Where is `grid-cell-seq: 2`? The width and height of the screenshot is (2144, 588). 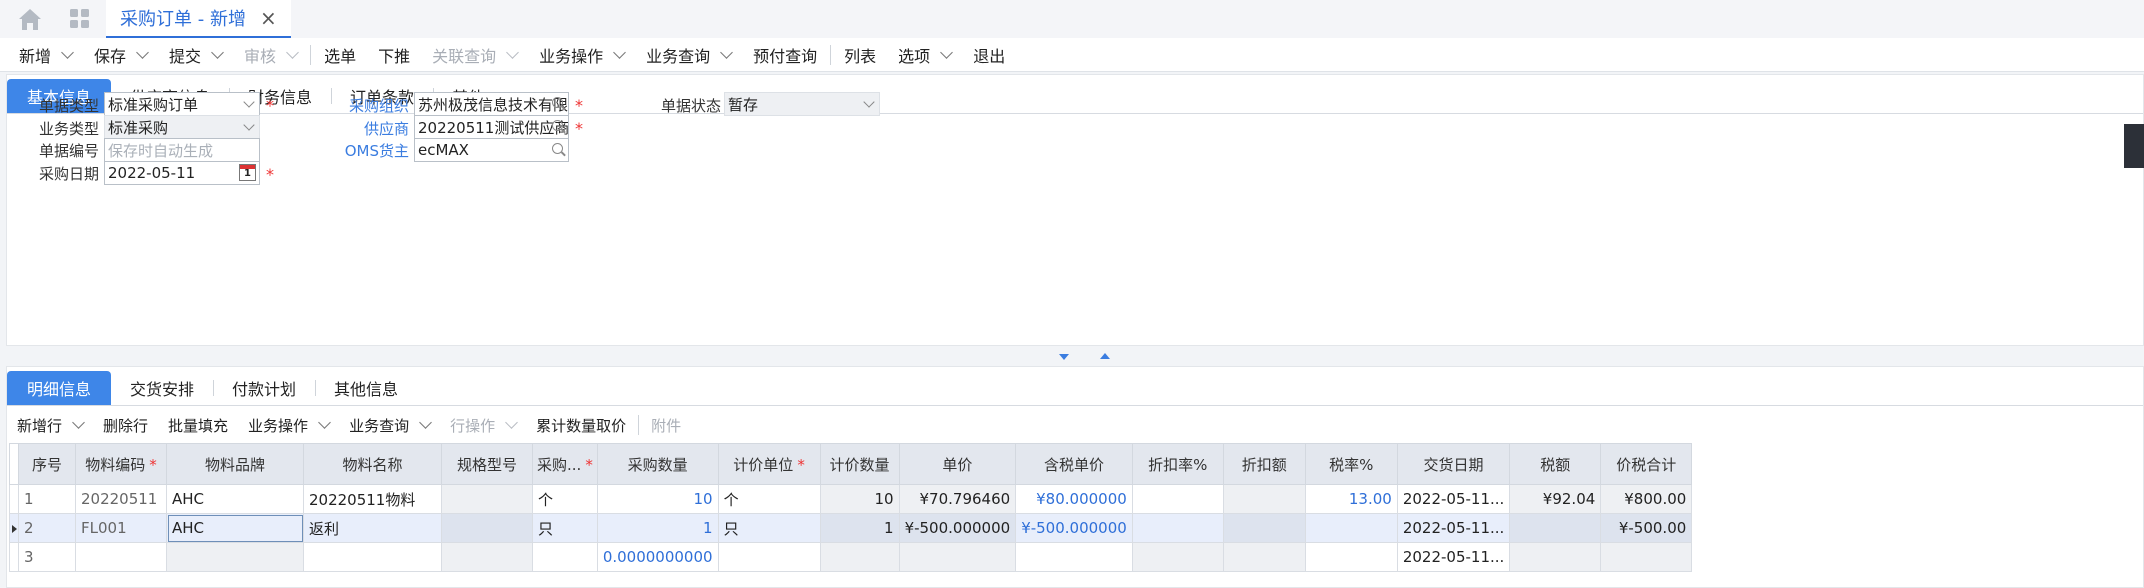 grid-cell-seq: 2 is located at coordinates (47, 528).